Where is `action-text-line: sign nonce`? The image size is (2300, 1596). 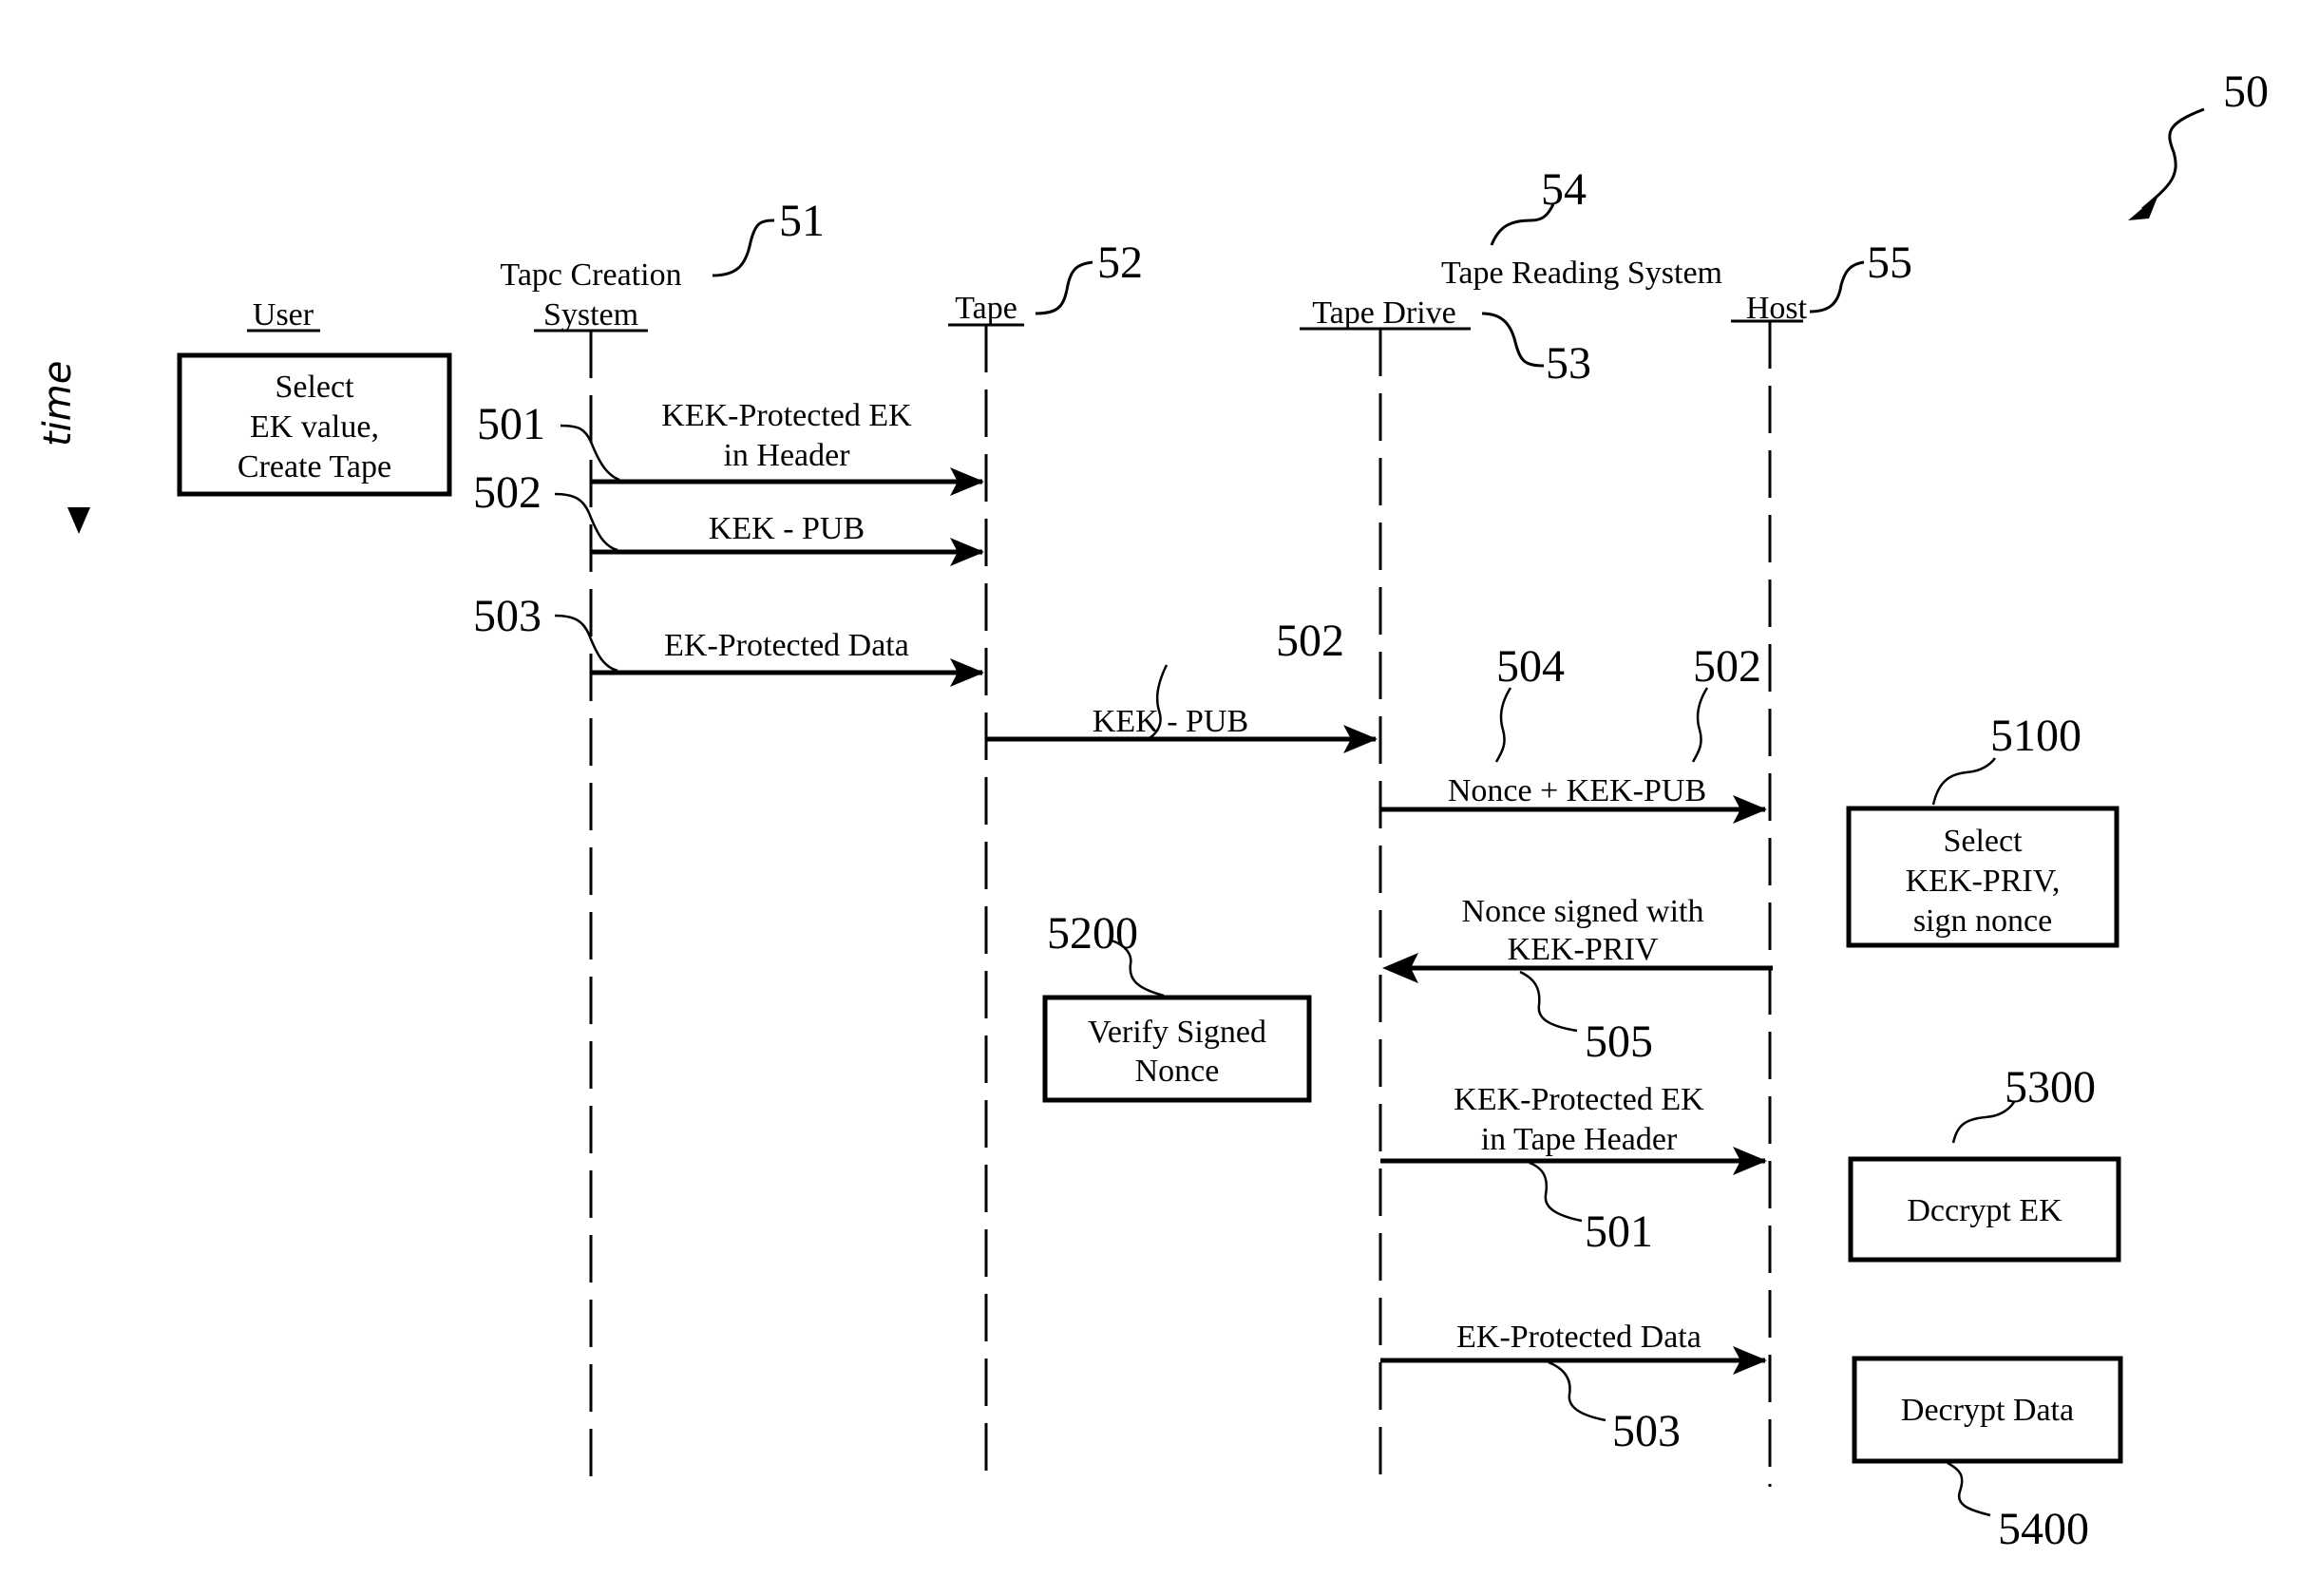 action-text-line: sign nonce is located at coordinates (1982, 921).